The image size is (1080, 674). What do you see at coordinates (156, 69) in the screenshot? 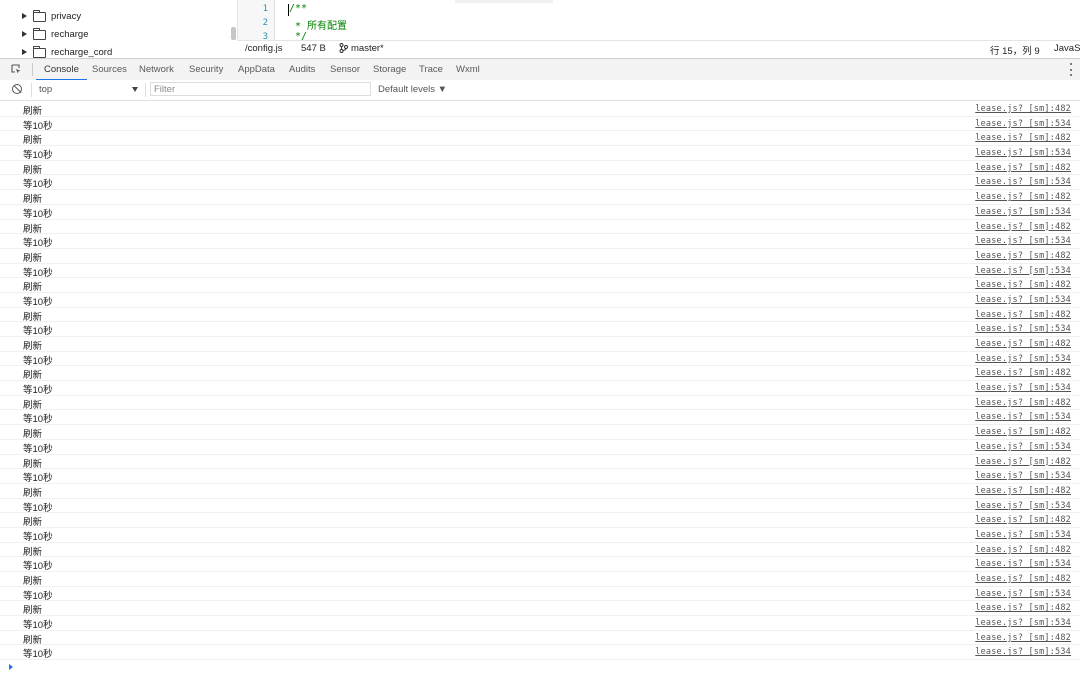
I see `tab-network: Network` at bounding box center [156, 69].